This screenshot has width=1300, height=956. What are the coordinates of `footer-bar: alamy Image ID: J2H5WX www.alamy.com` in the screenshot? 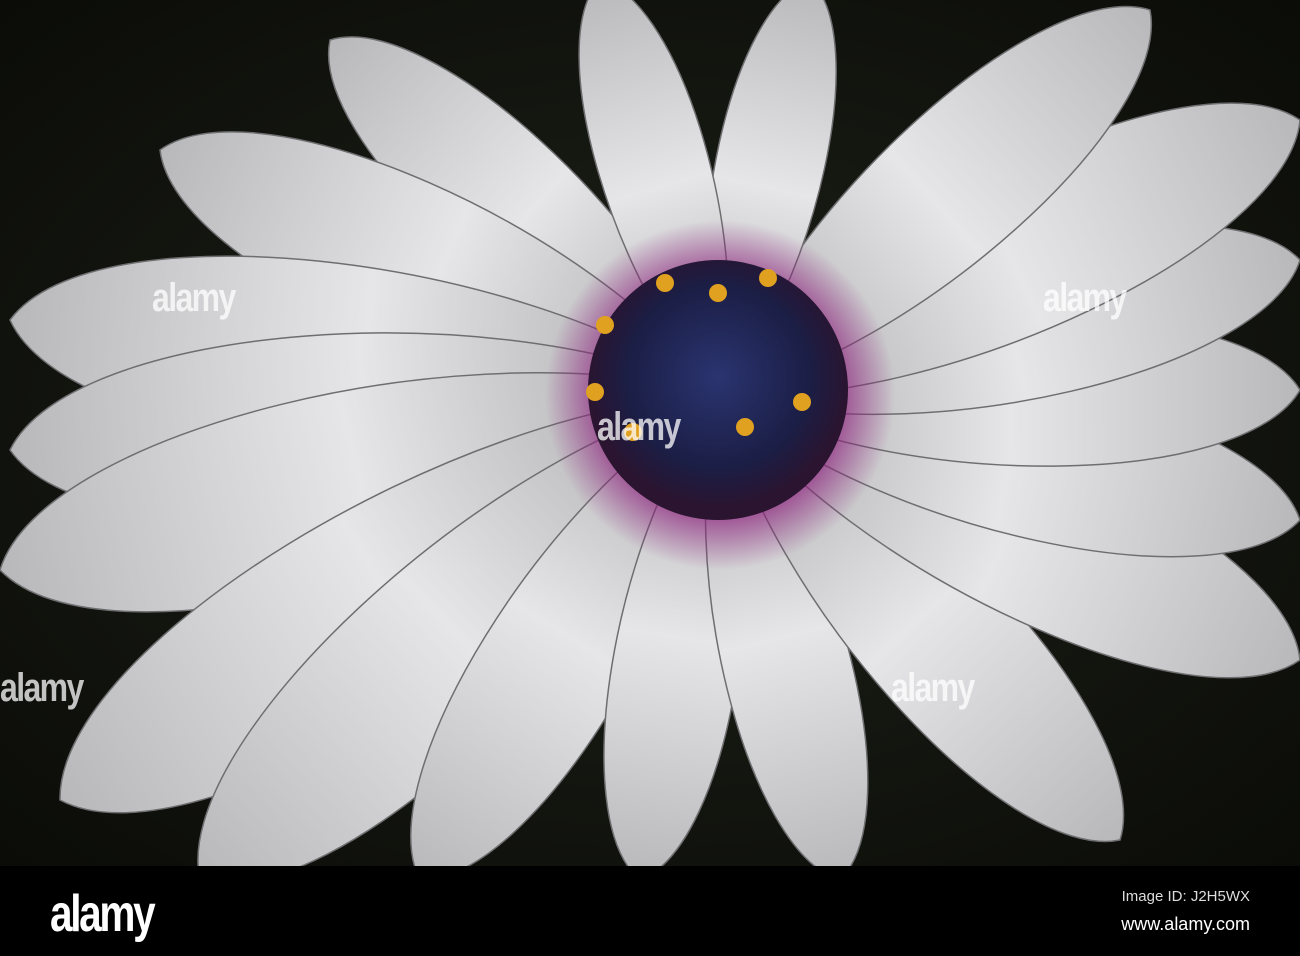 It's located at (650, 911).